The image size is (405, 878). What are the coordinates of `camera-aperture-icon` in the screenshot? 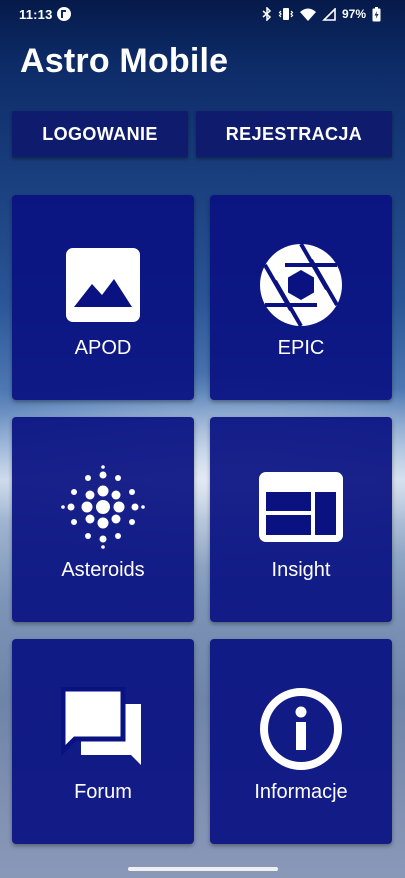 It's located at (301, 285).